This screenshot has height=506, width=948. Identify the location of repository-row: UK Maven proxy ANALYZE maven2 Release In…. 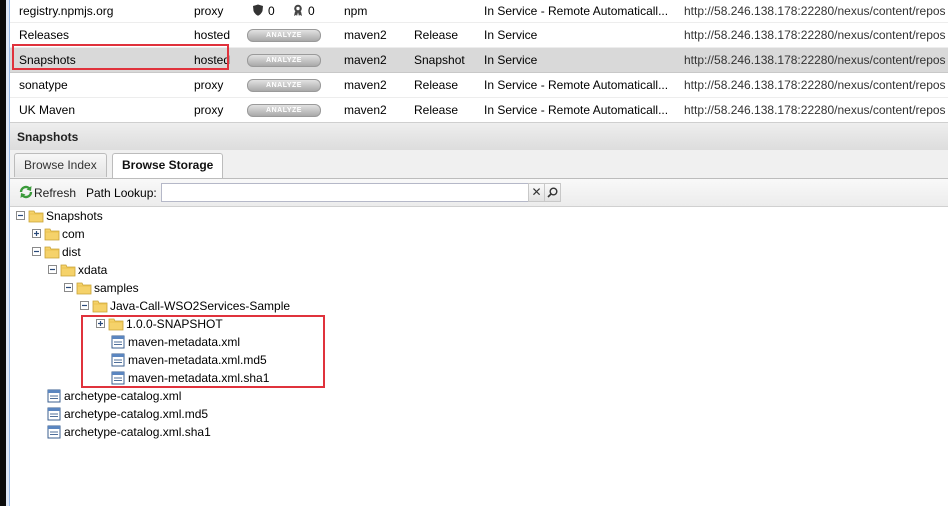
(479, 110).